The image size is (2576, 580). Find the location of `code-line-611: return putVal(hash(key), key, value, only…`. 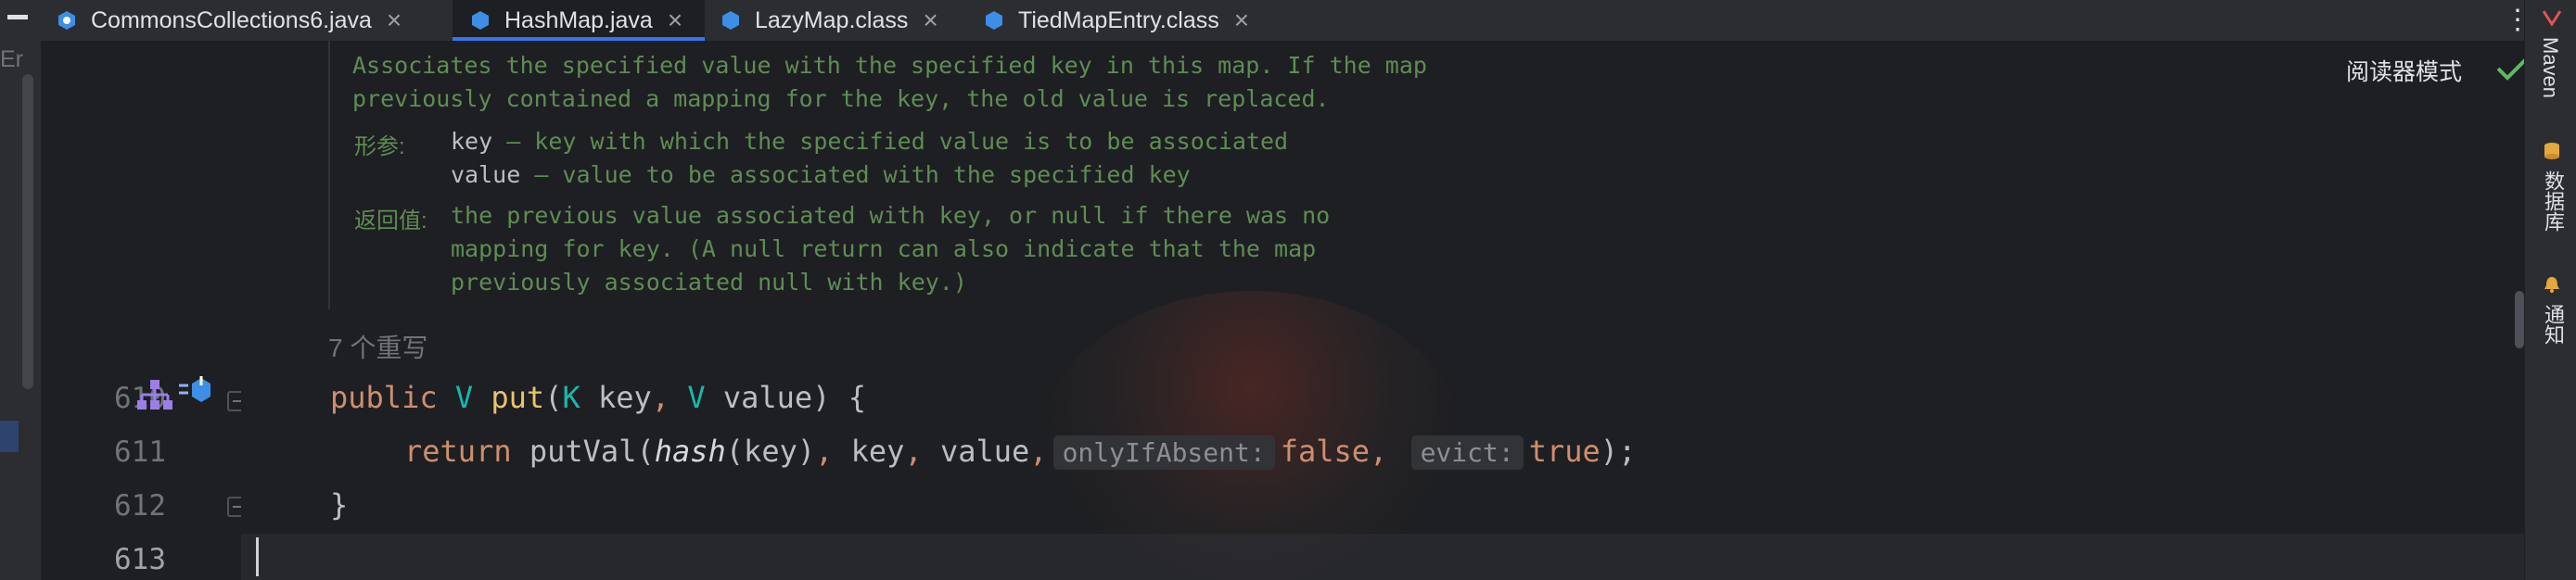

code-line-611: return putVal(hash(key), key, value, only… is located at coordinates (1020, 452).